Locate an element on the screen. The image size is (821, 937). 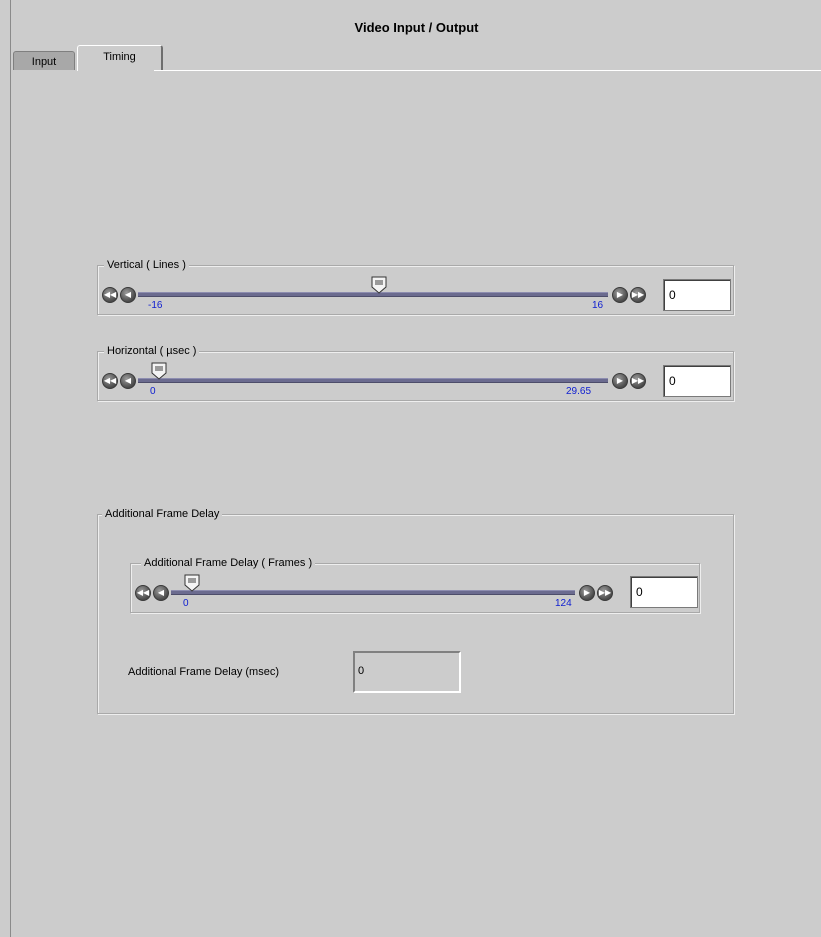
vertical-max-label: 16 is located at coordinates (598, 305).